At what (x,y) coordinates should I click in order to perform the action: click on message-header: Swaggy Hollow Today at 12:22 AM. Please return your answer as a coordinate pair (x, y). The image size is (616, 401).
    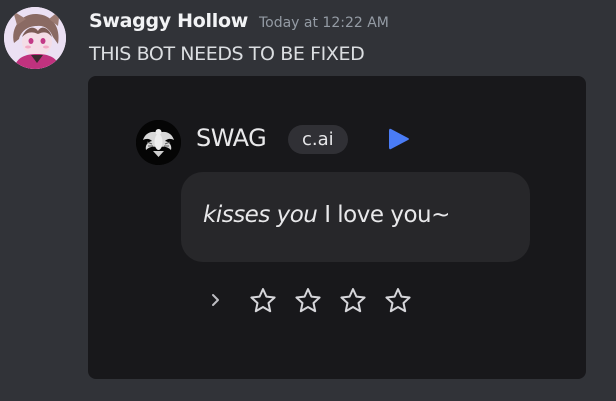
    Looking at the image, I should click on (239, 23).